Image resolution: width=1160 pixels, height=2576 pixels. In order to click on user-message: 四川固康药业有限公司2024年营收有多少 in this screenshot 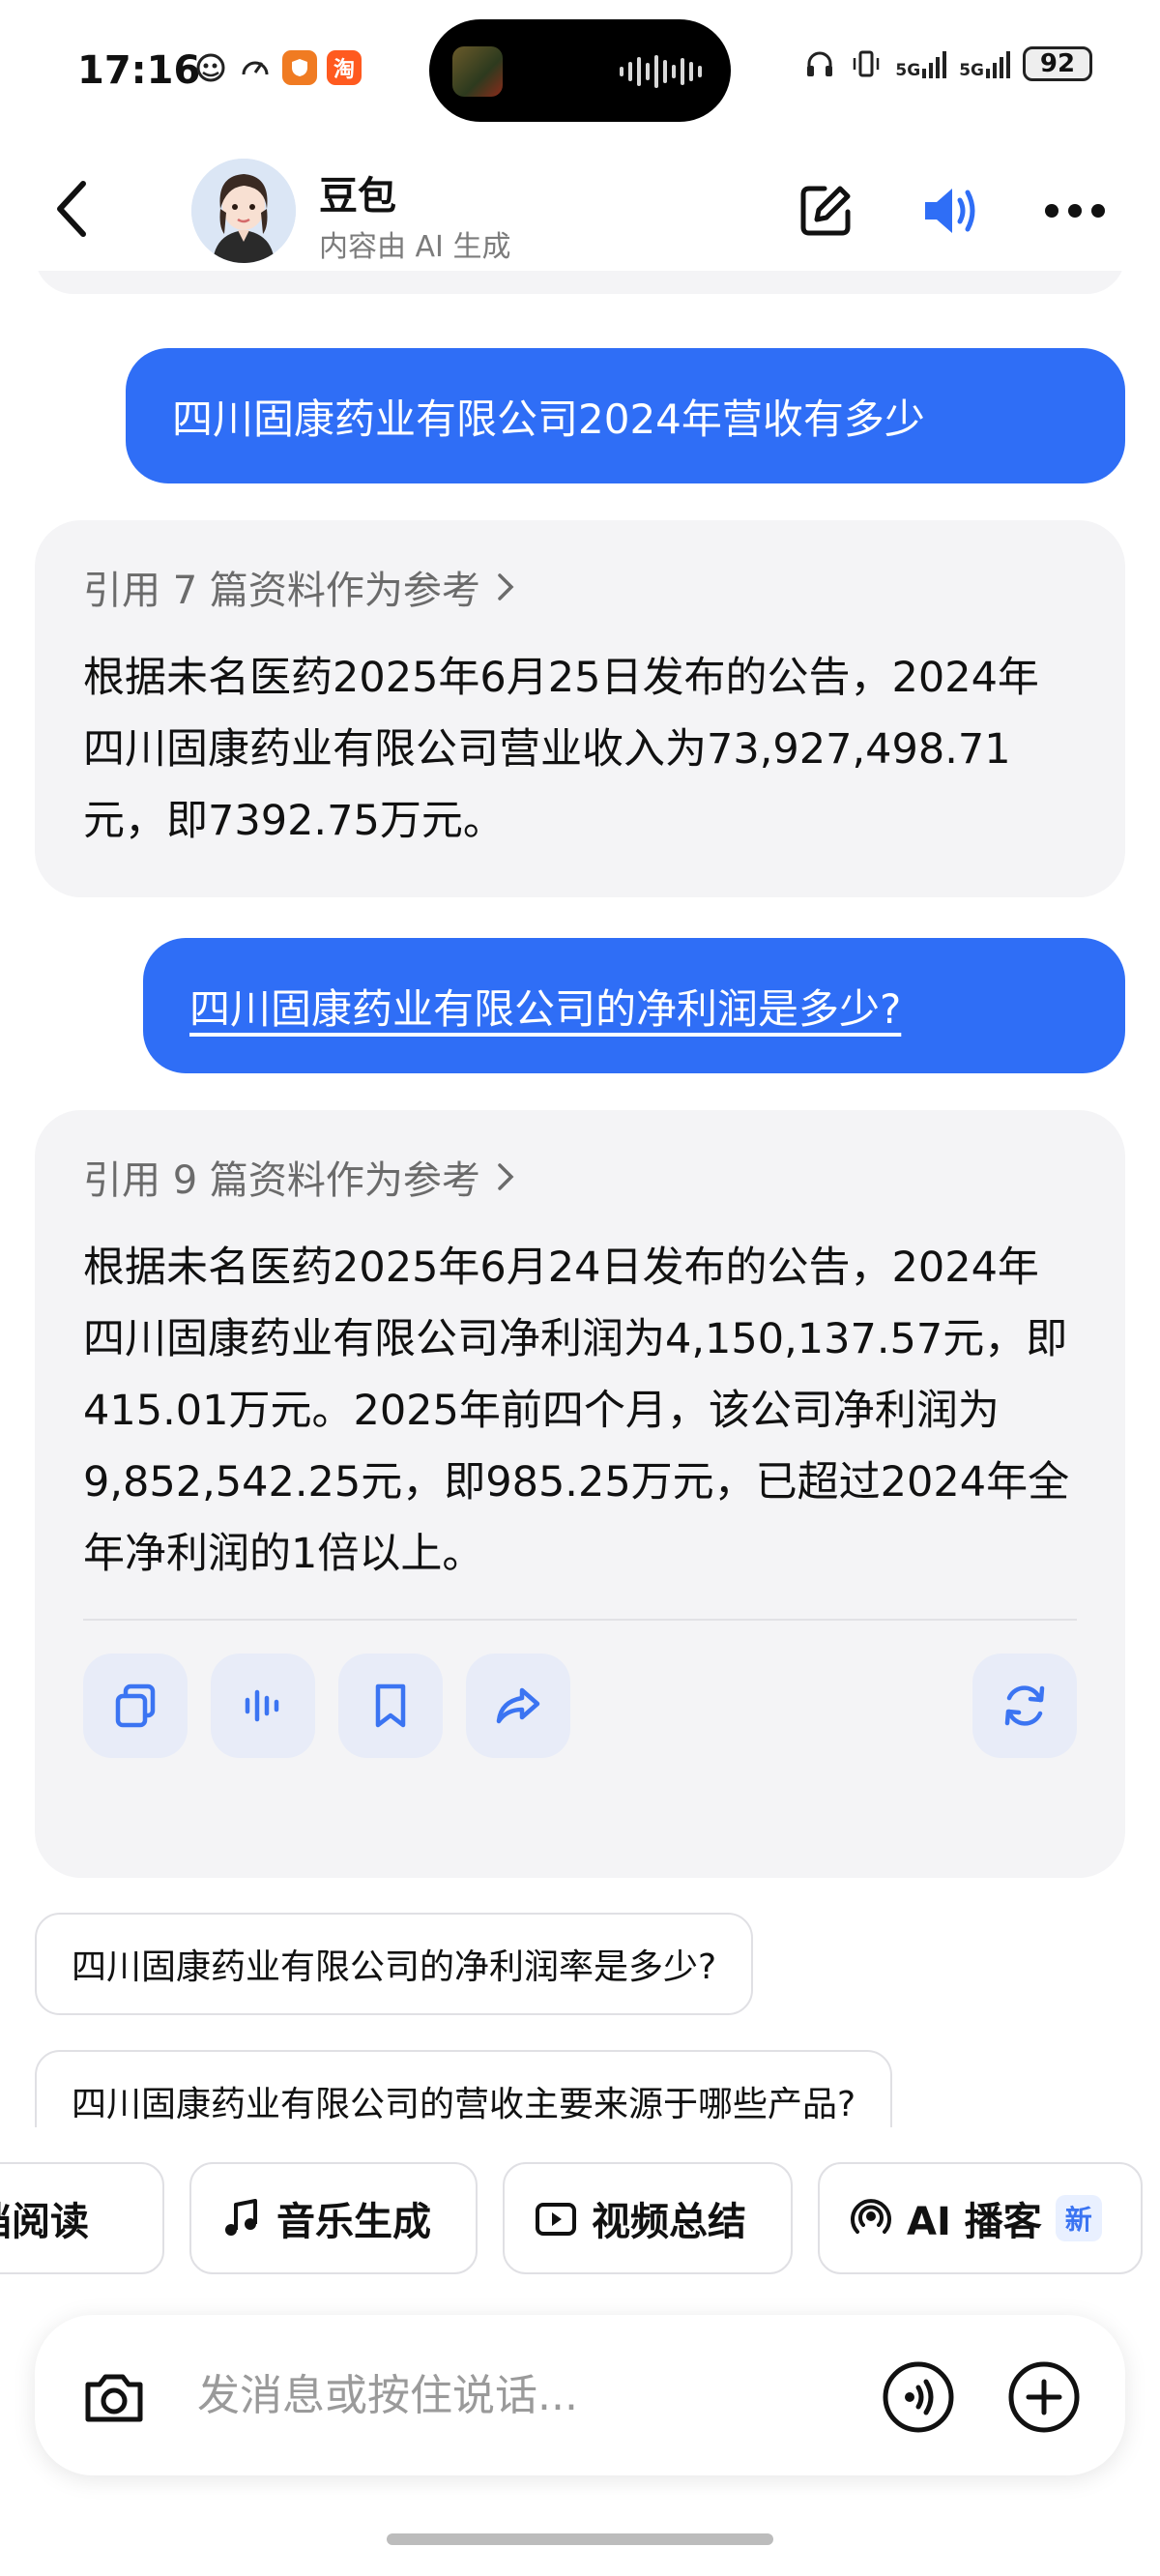, I will do `click(625, 415)`.